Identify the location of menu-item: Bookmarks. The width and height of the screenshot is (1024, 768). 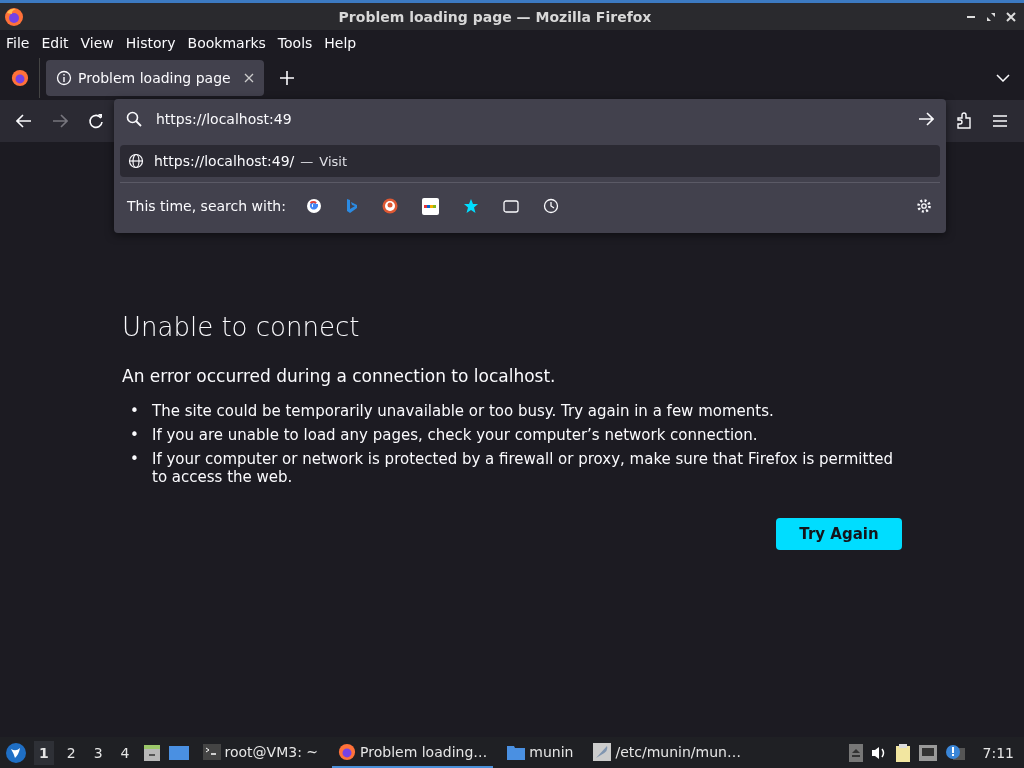
(226, 43).